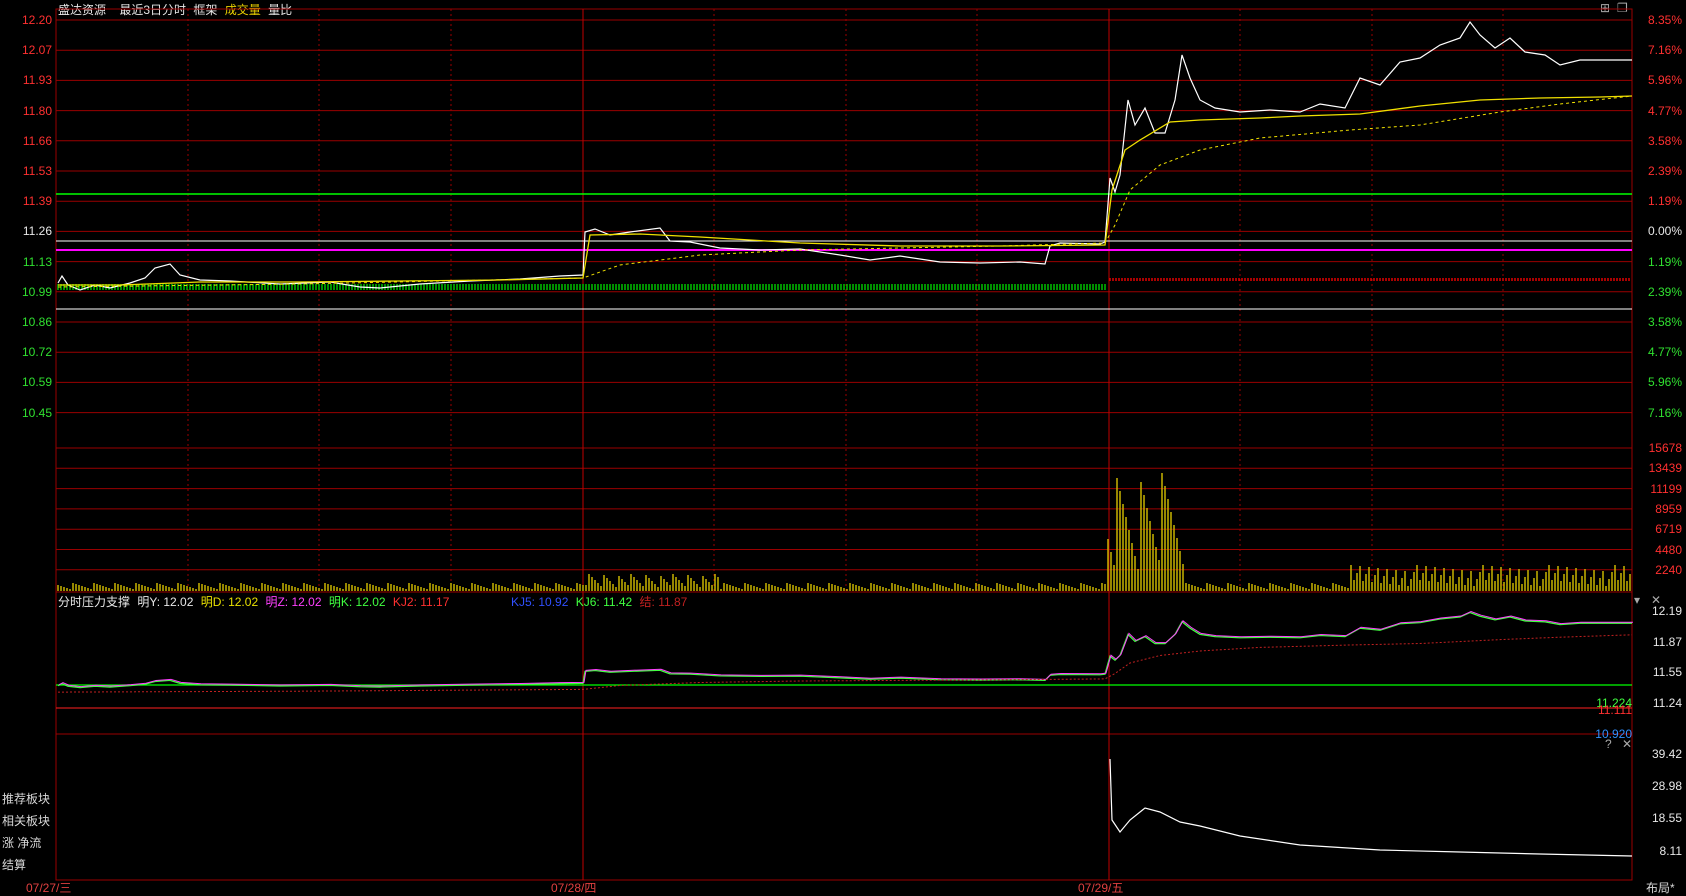 The height and width of the screenshot is (896, 1686). I want to click on bottom-tick-0: 39.42, so click(1666, 754).